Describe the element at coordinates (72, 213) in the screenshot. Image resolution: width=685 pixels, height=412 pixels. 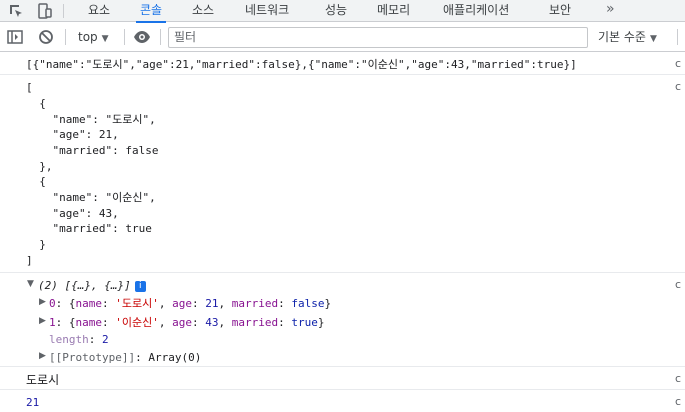
I see `pretty-json-line: "age": 43,` at that location.